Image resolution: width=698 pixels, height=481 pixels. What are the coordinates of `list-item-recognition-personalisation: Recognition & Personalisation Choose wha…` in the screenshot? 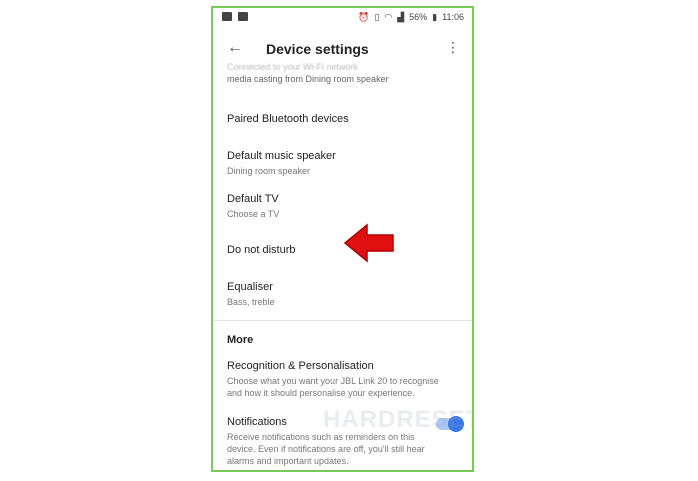 It's located at (339, 379).